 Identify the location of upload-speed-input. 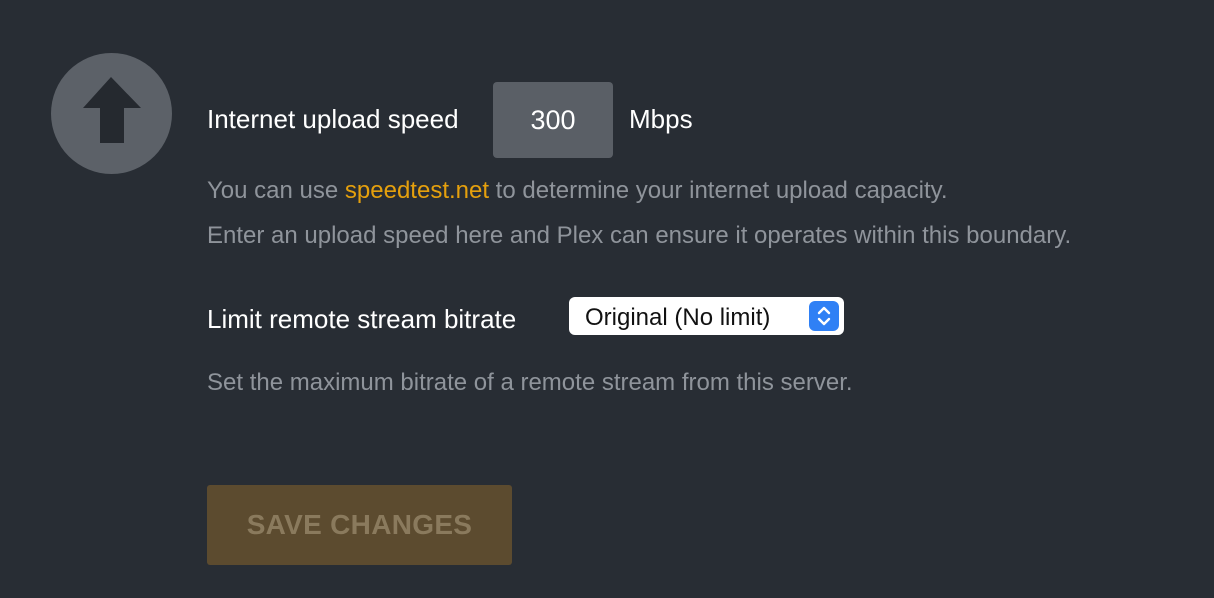
(553, 120).